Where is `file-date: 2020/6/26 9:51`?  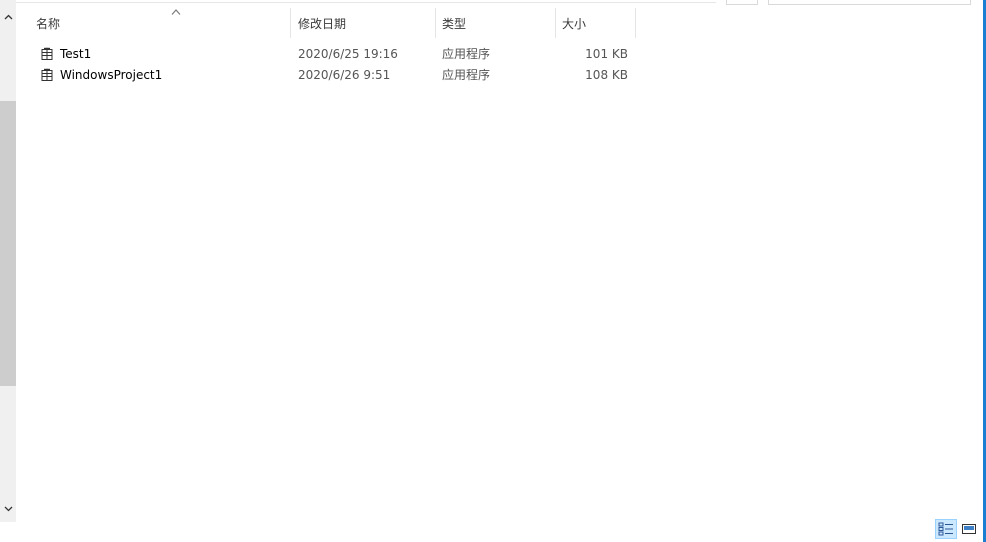
file-date: 2020/6/26 9:51 is located at coordinates (344, 74).